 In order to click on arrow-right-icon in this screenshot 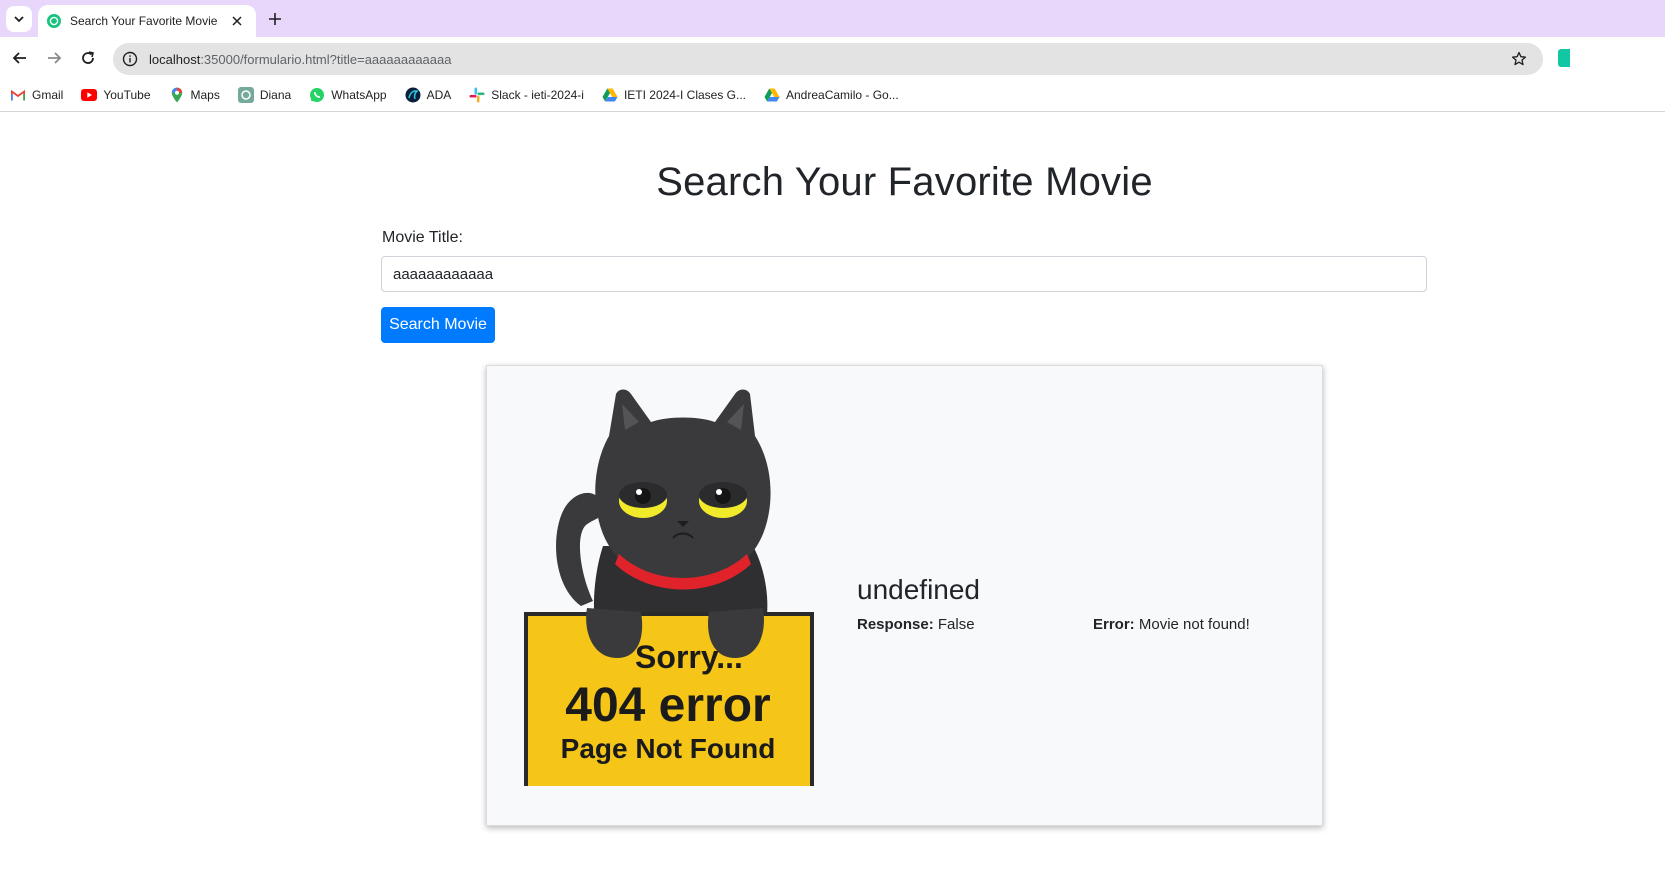, I will do `click(55, 58)`.